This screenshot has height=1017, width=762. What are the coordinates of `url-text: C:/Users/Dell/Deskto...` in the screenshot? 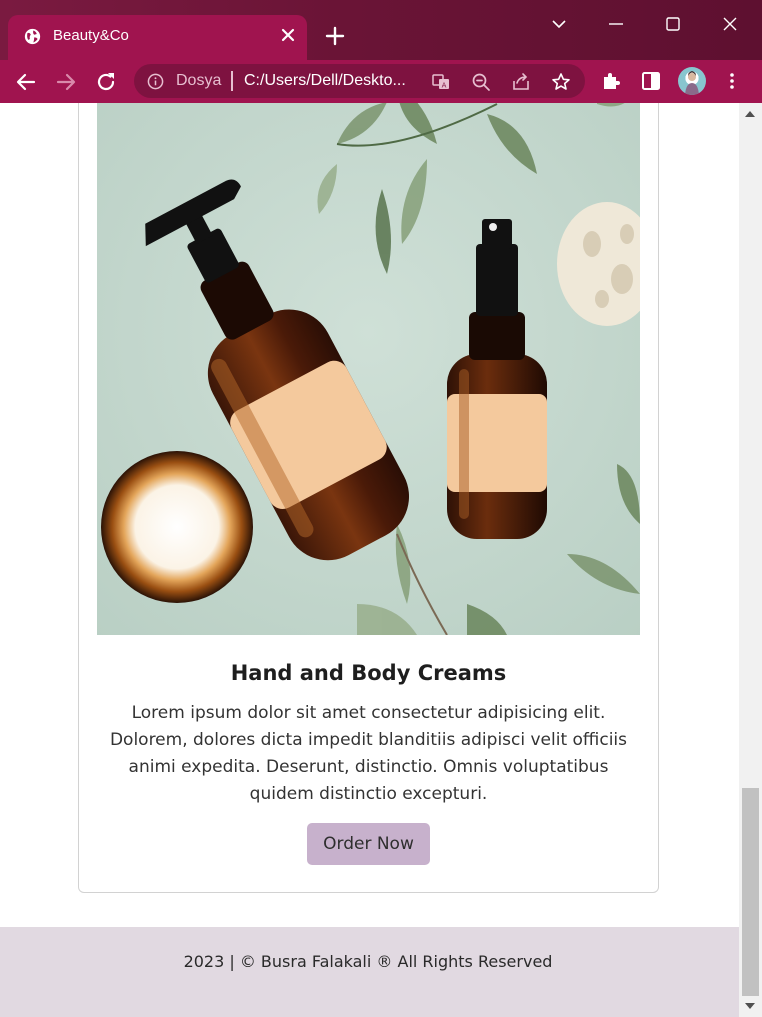 It's located at (333, 81).